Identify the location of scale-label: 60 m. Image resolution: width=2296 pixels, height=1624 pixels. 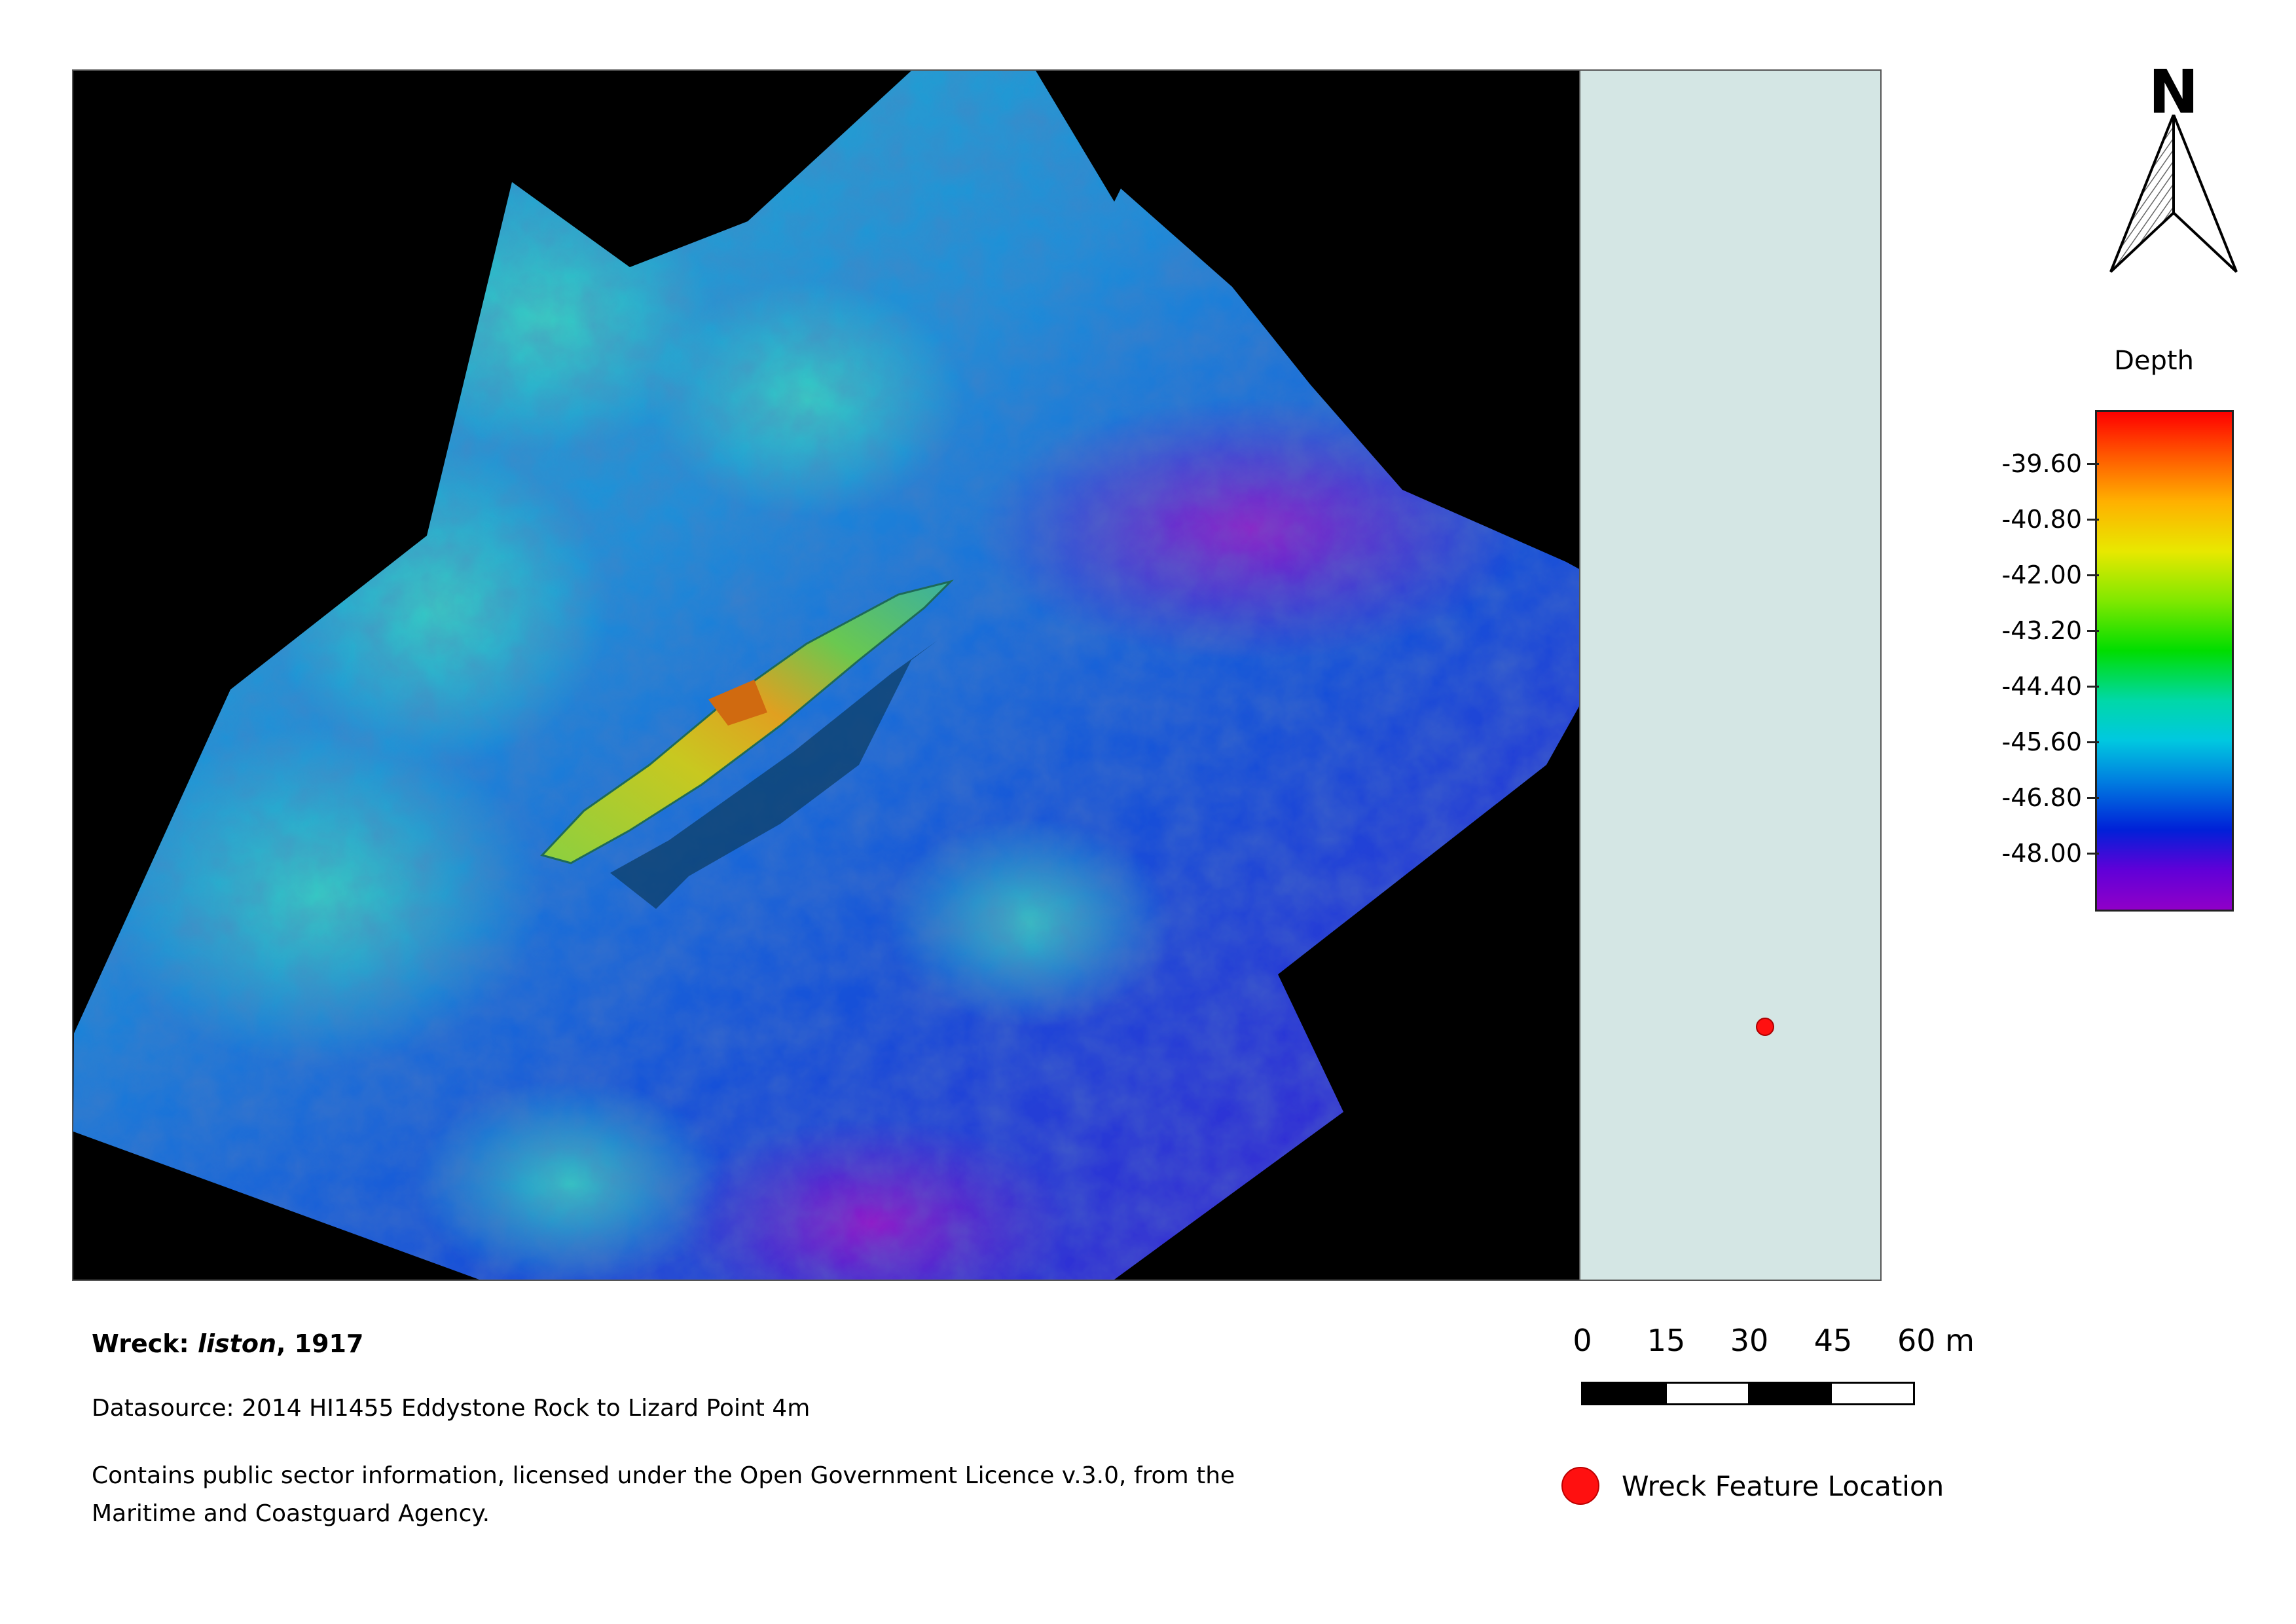
(1936, 1340).